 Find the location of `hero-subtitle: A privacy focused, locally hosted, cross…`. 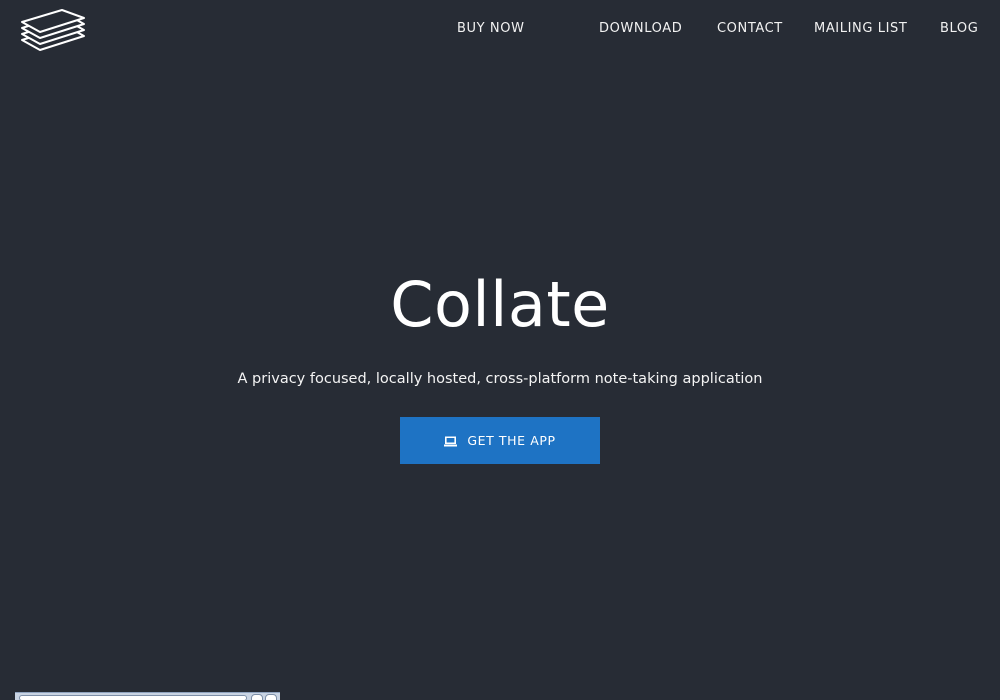

hero-subtitle: A privacy focused, locally hosted, cross… is located at coordinates (500, 379).